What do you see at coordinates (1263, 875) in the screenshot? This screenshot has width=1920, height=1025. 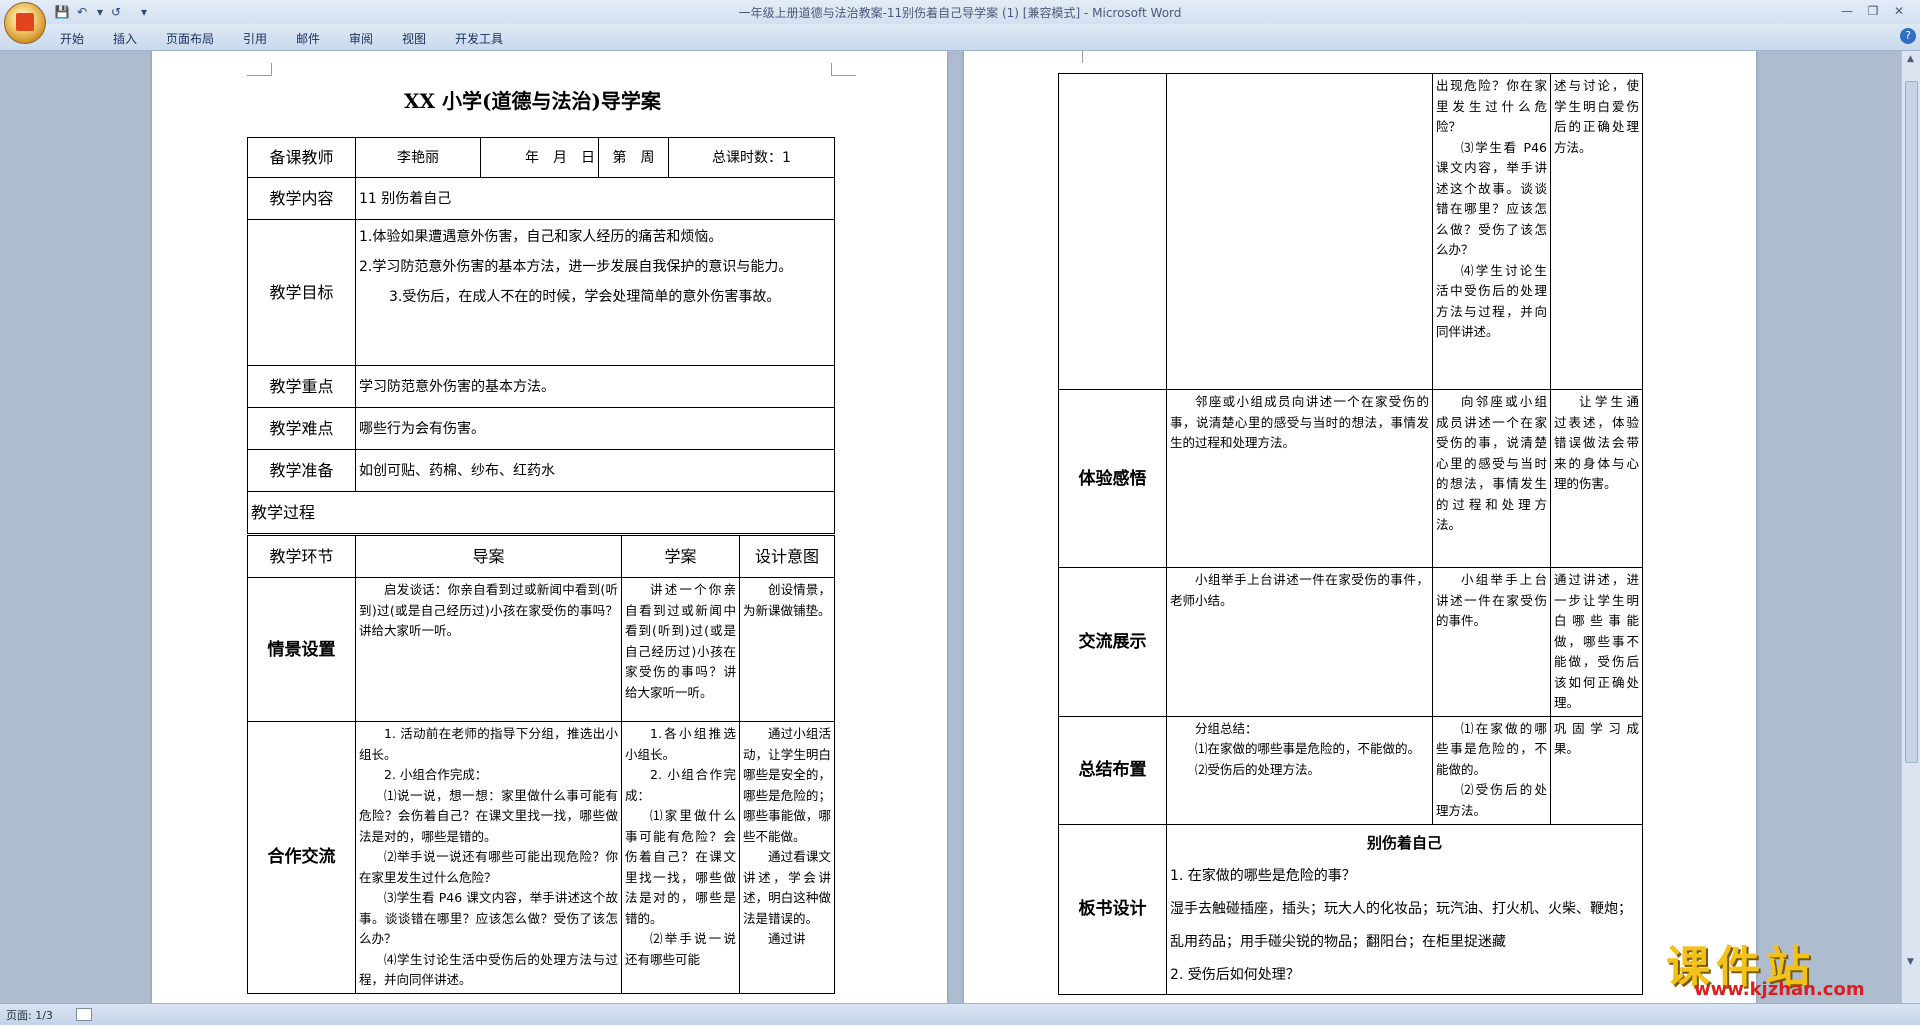 I see `board-line: 1. 在家做的哪些是危险的事？` at bounding box center [1263, 875].